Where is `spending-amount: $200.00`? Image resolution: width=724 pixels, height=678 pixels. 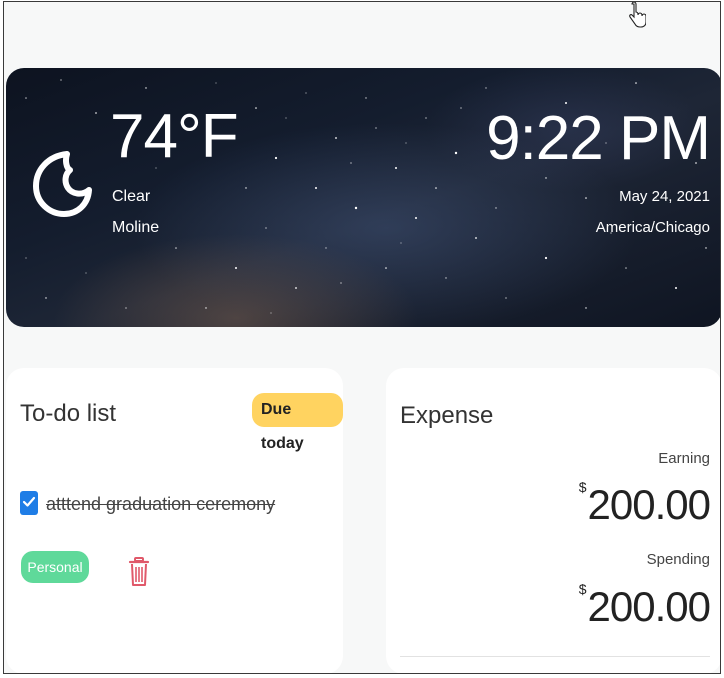
spending-amount: $200.00 is located at coordinates (645, 606).